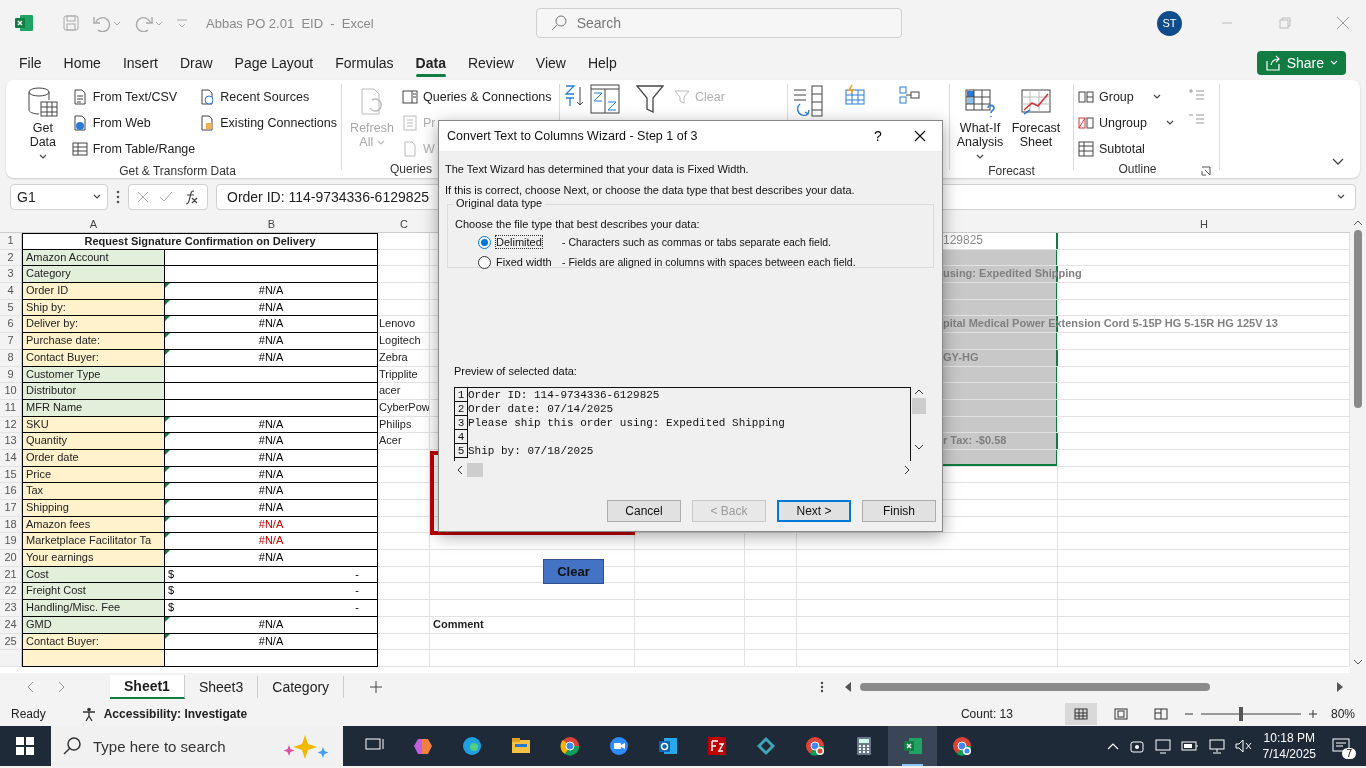 This screenshot has height=768, width=1366. I want to click on dialog-text: Choose the file type that best describes your data:, so click(578, 224).